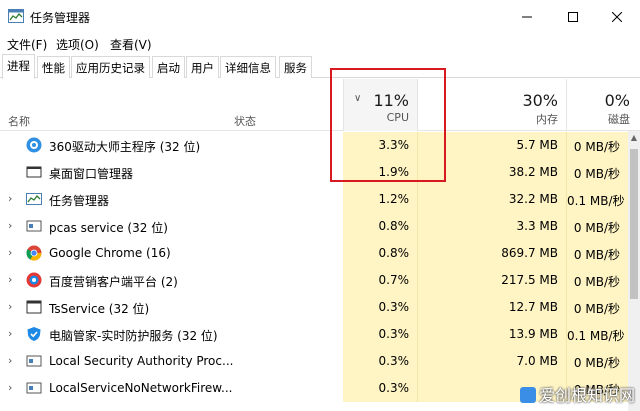 This screenshot has height=411, width=640. What do you see at coordinates (320, 44) in the screenshot?
I see `menu-bar: 文件(F) 选项(O) 查看(V)` at bounding box center [320, 44].